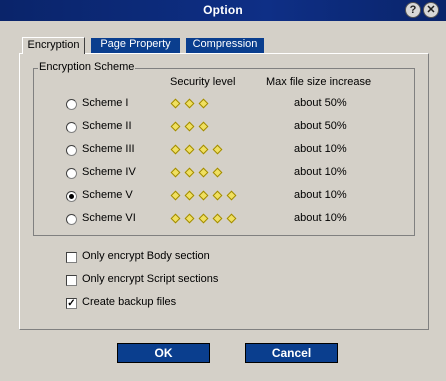 The image size is (446, 381). Describe the element at coordinates (105, 103) in the screenshot. I see `scheme-label: Scheme I` at that location.